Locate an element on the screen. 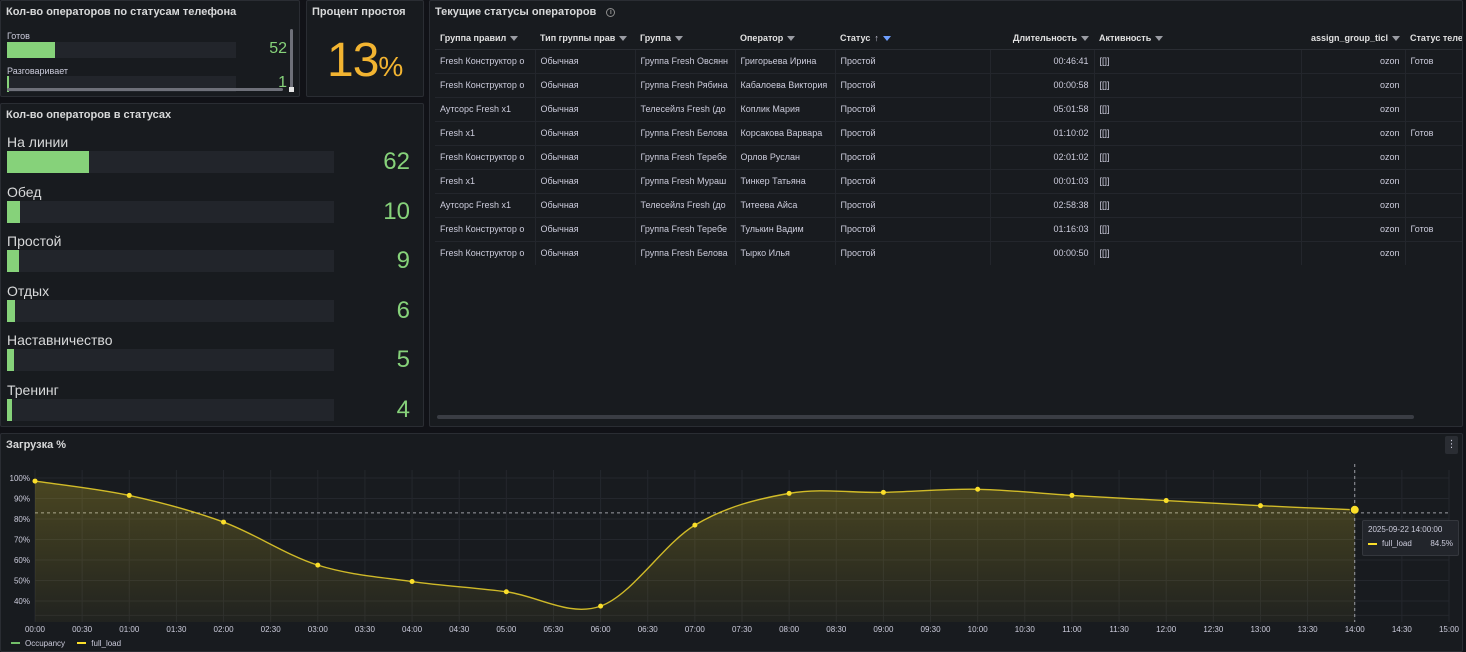 The width and height of the screenshot is (1466, 652). column-header-label: Оператор is located at coordinates (762, 38).